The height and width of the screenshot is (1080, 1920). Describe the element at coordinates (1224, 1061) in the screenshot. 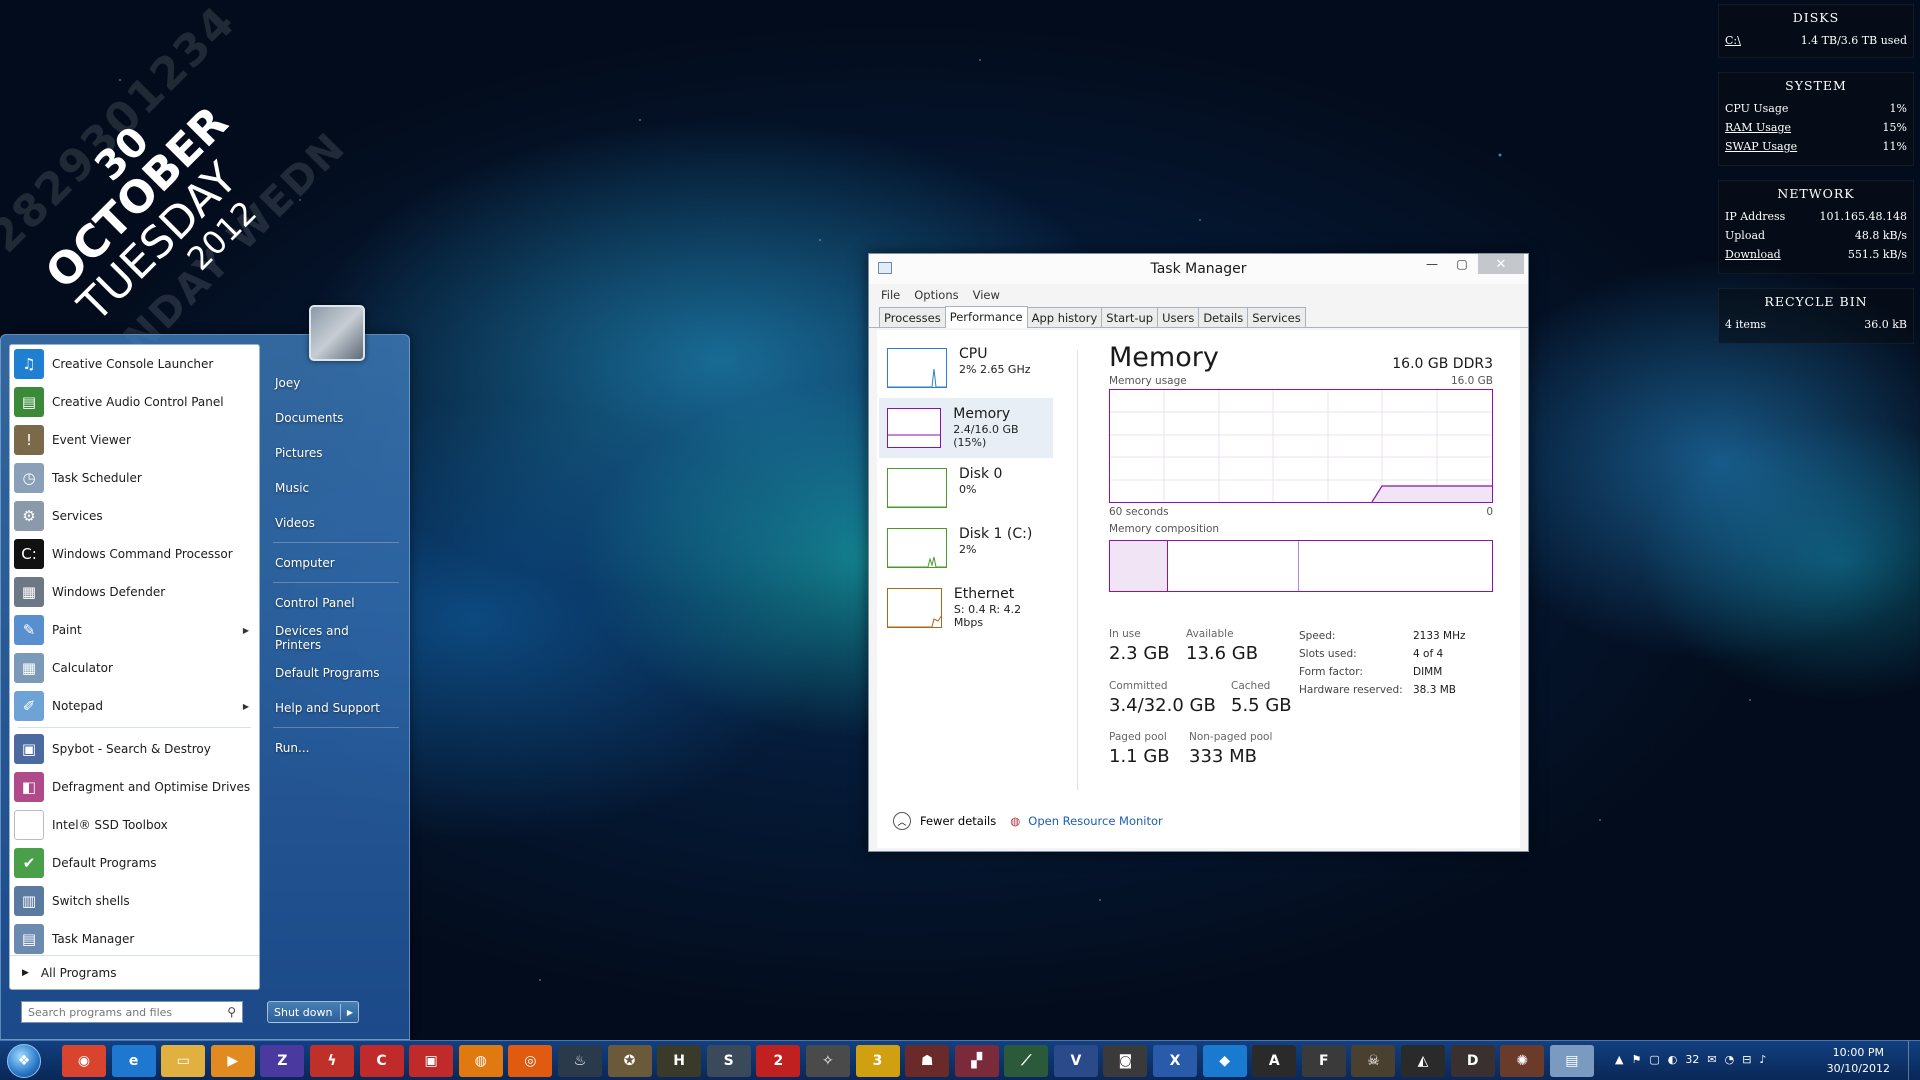

I see `game-diamond-icon: ◆` at that location.